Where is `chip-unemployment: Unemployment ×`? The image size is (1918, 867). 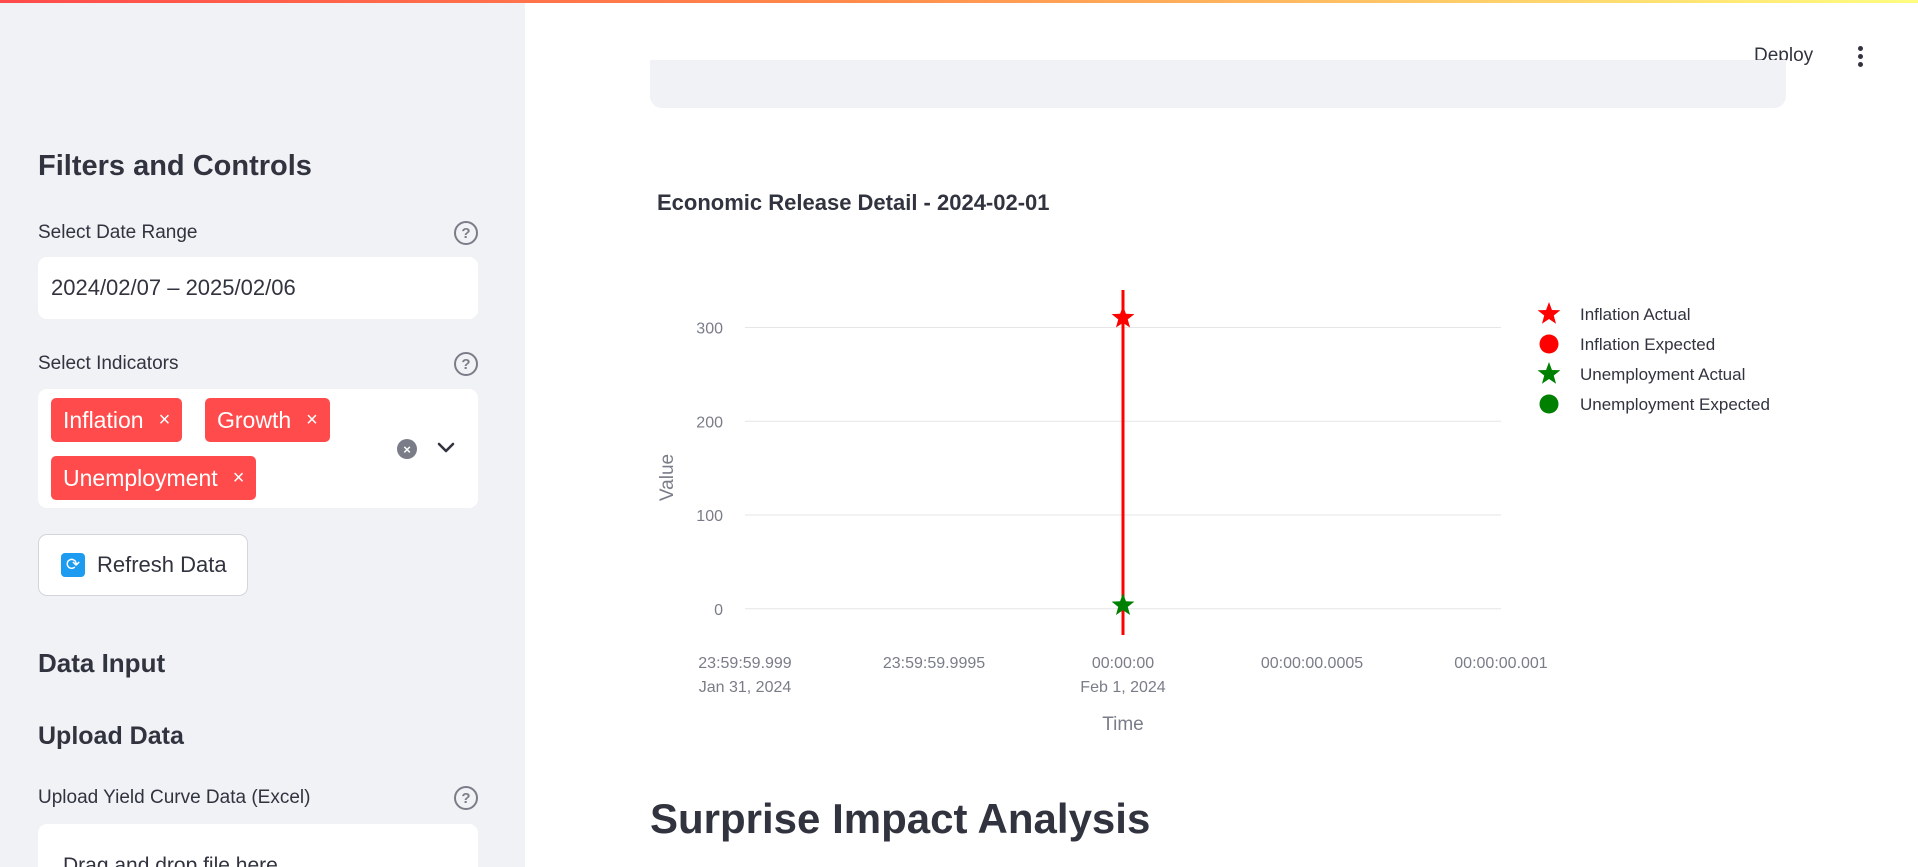
chip-unemployment: Unemployment × is located at coordinates (154, 478).